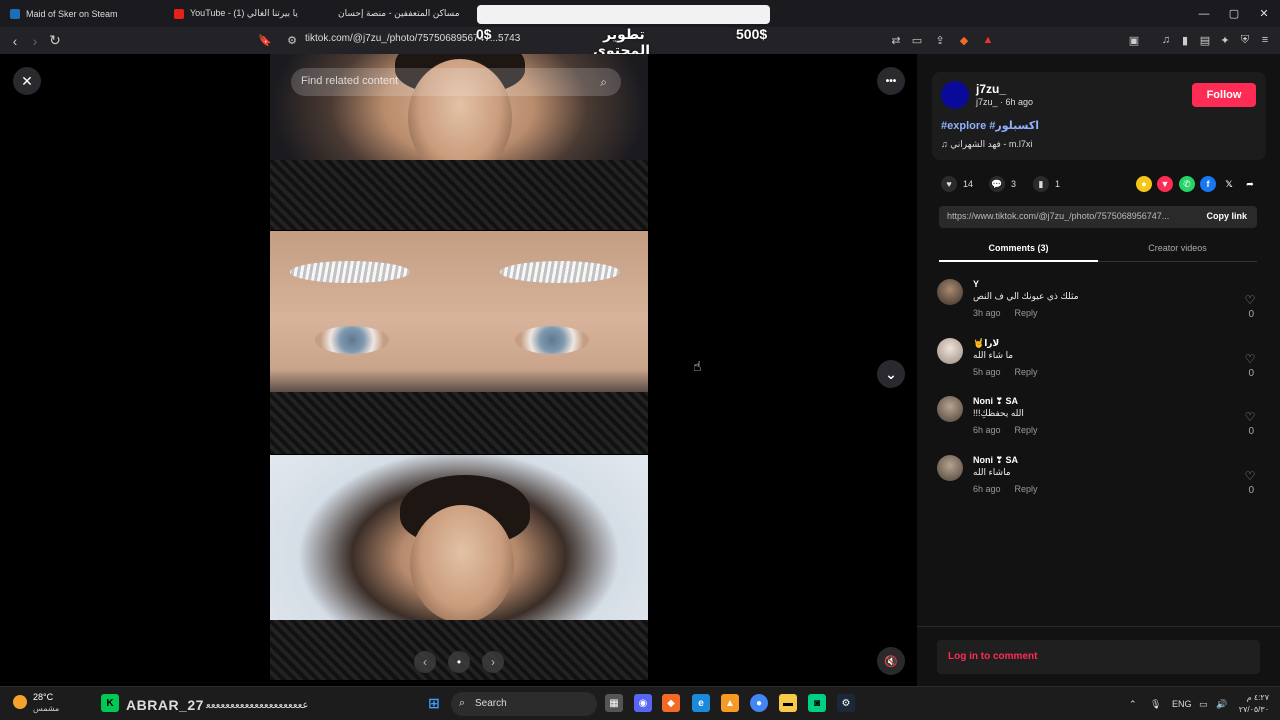  Describe the element at coordinates (434, 703) in the screenshot. I see `windows-start-icon: ⊞` at that location.